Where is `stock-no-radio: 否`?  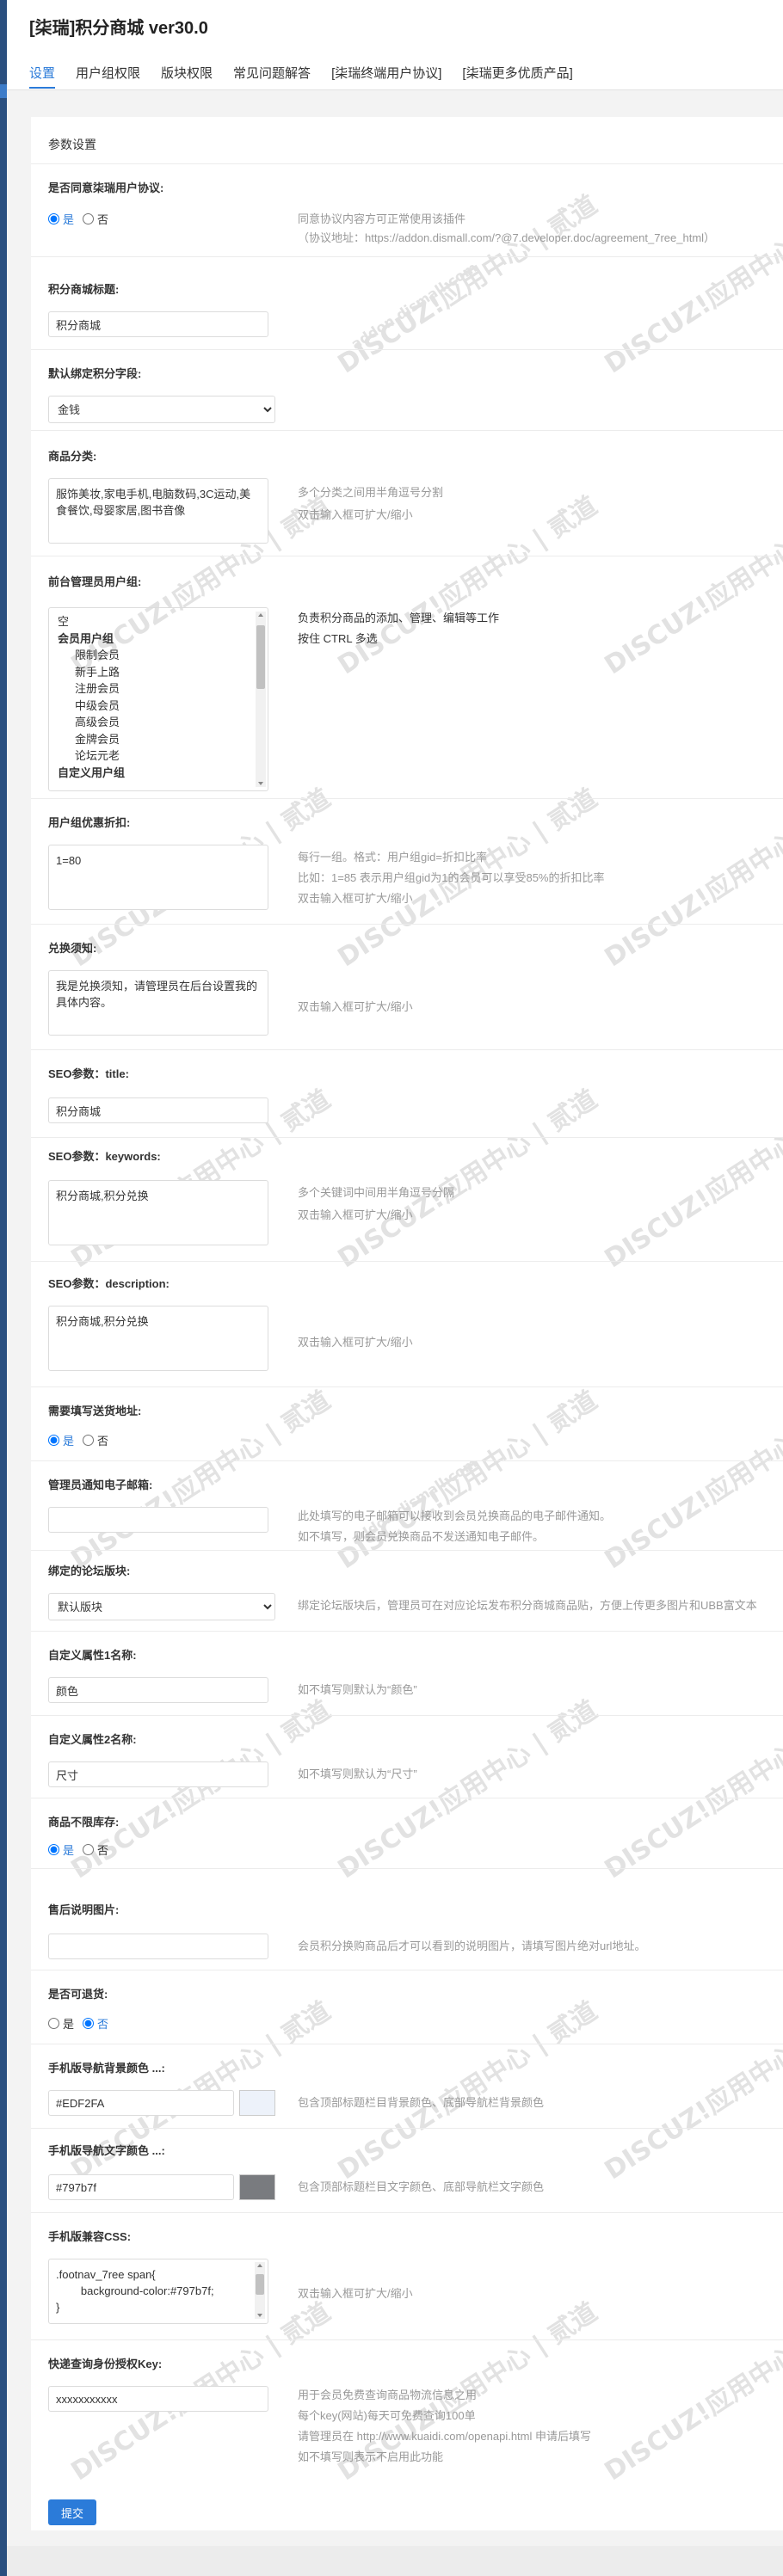
stock-no-radio: 否 is located at coordinates (95, 1850).